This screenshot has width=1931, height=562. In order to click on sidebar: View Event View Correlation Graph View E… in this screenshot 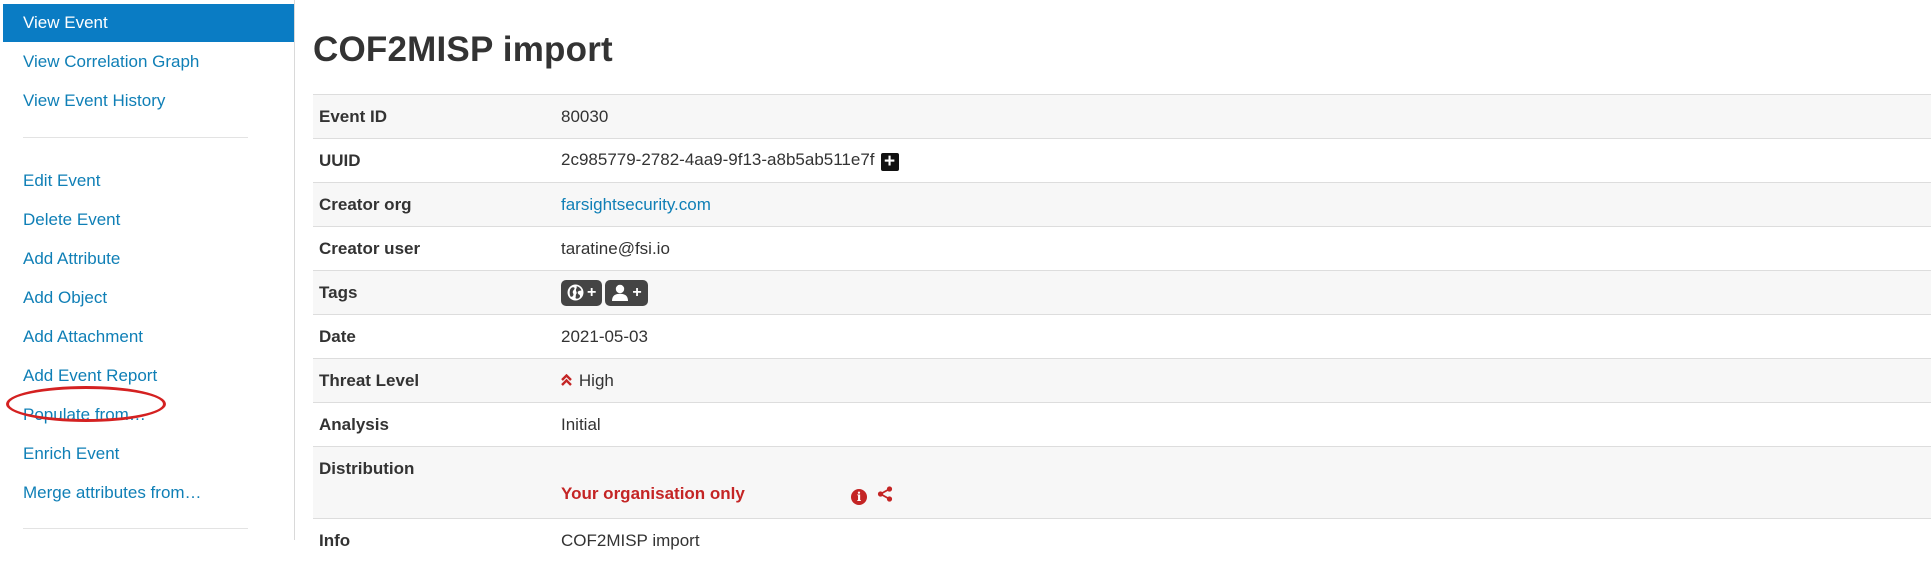, I will do `click(147, 270)`.